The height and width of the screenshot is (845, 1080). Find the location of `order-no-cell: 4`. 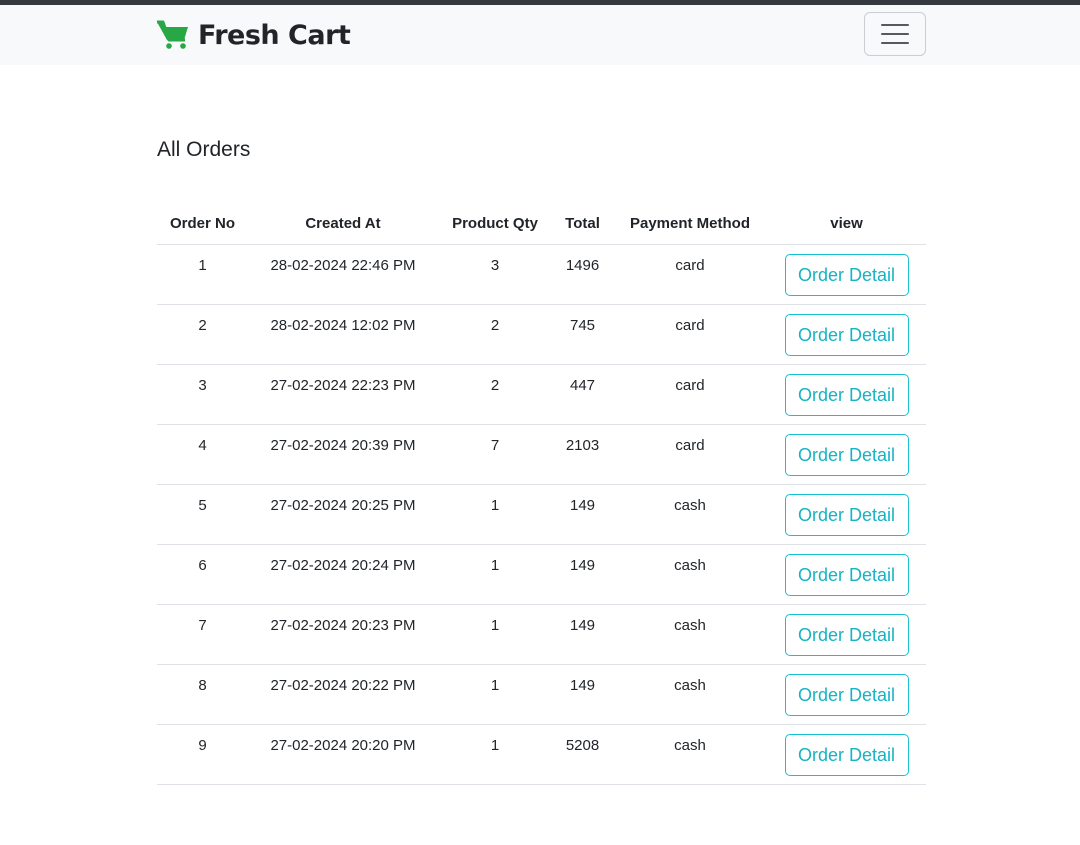

order-no-cell: 4 is located at coordinates (202, 454).